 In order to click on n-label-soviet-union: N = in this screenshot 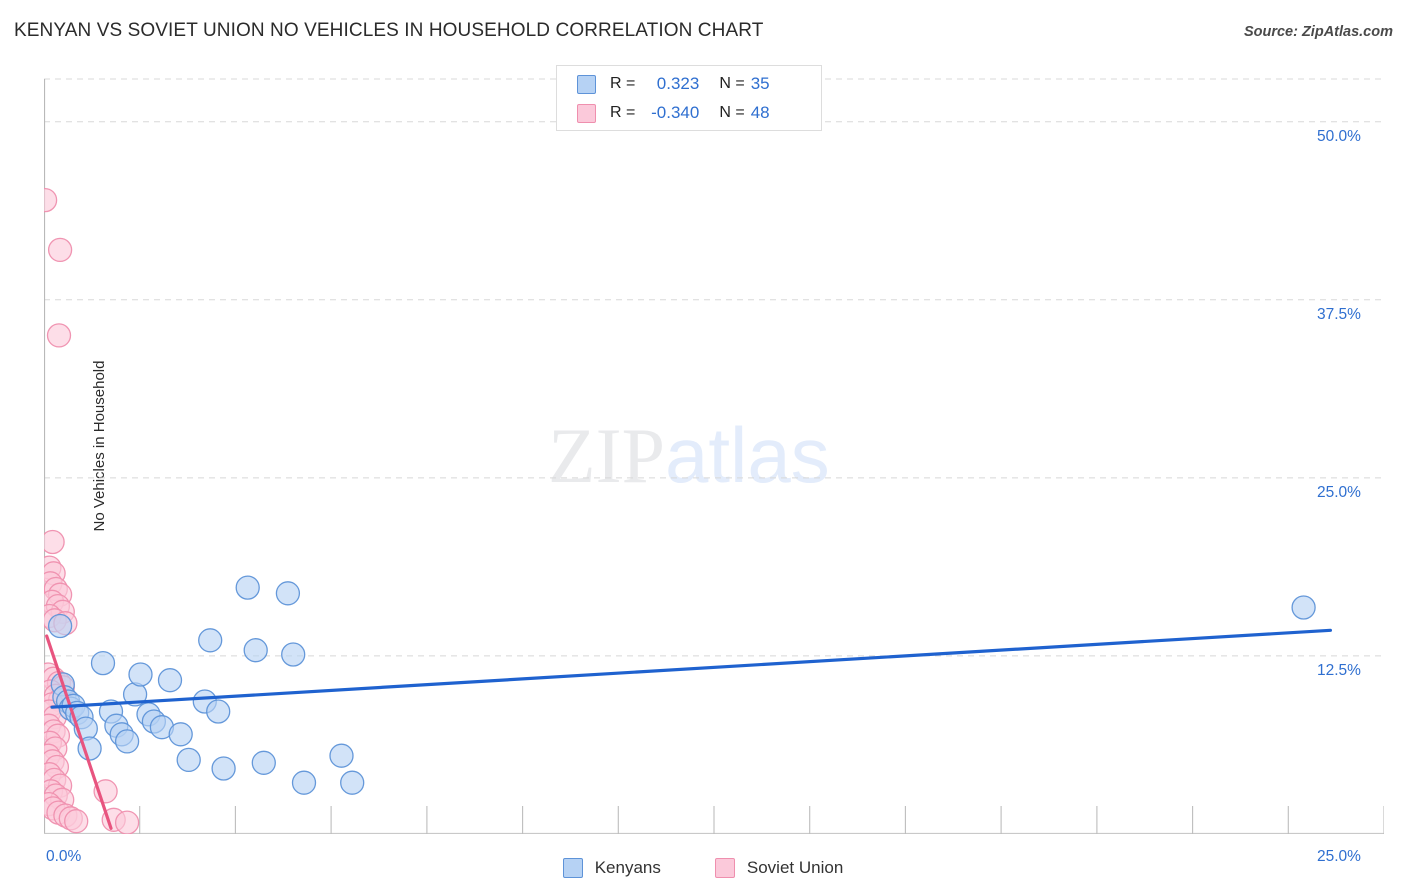, I will do `click(732, 112)`.